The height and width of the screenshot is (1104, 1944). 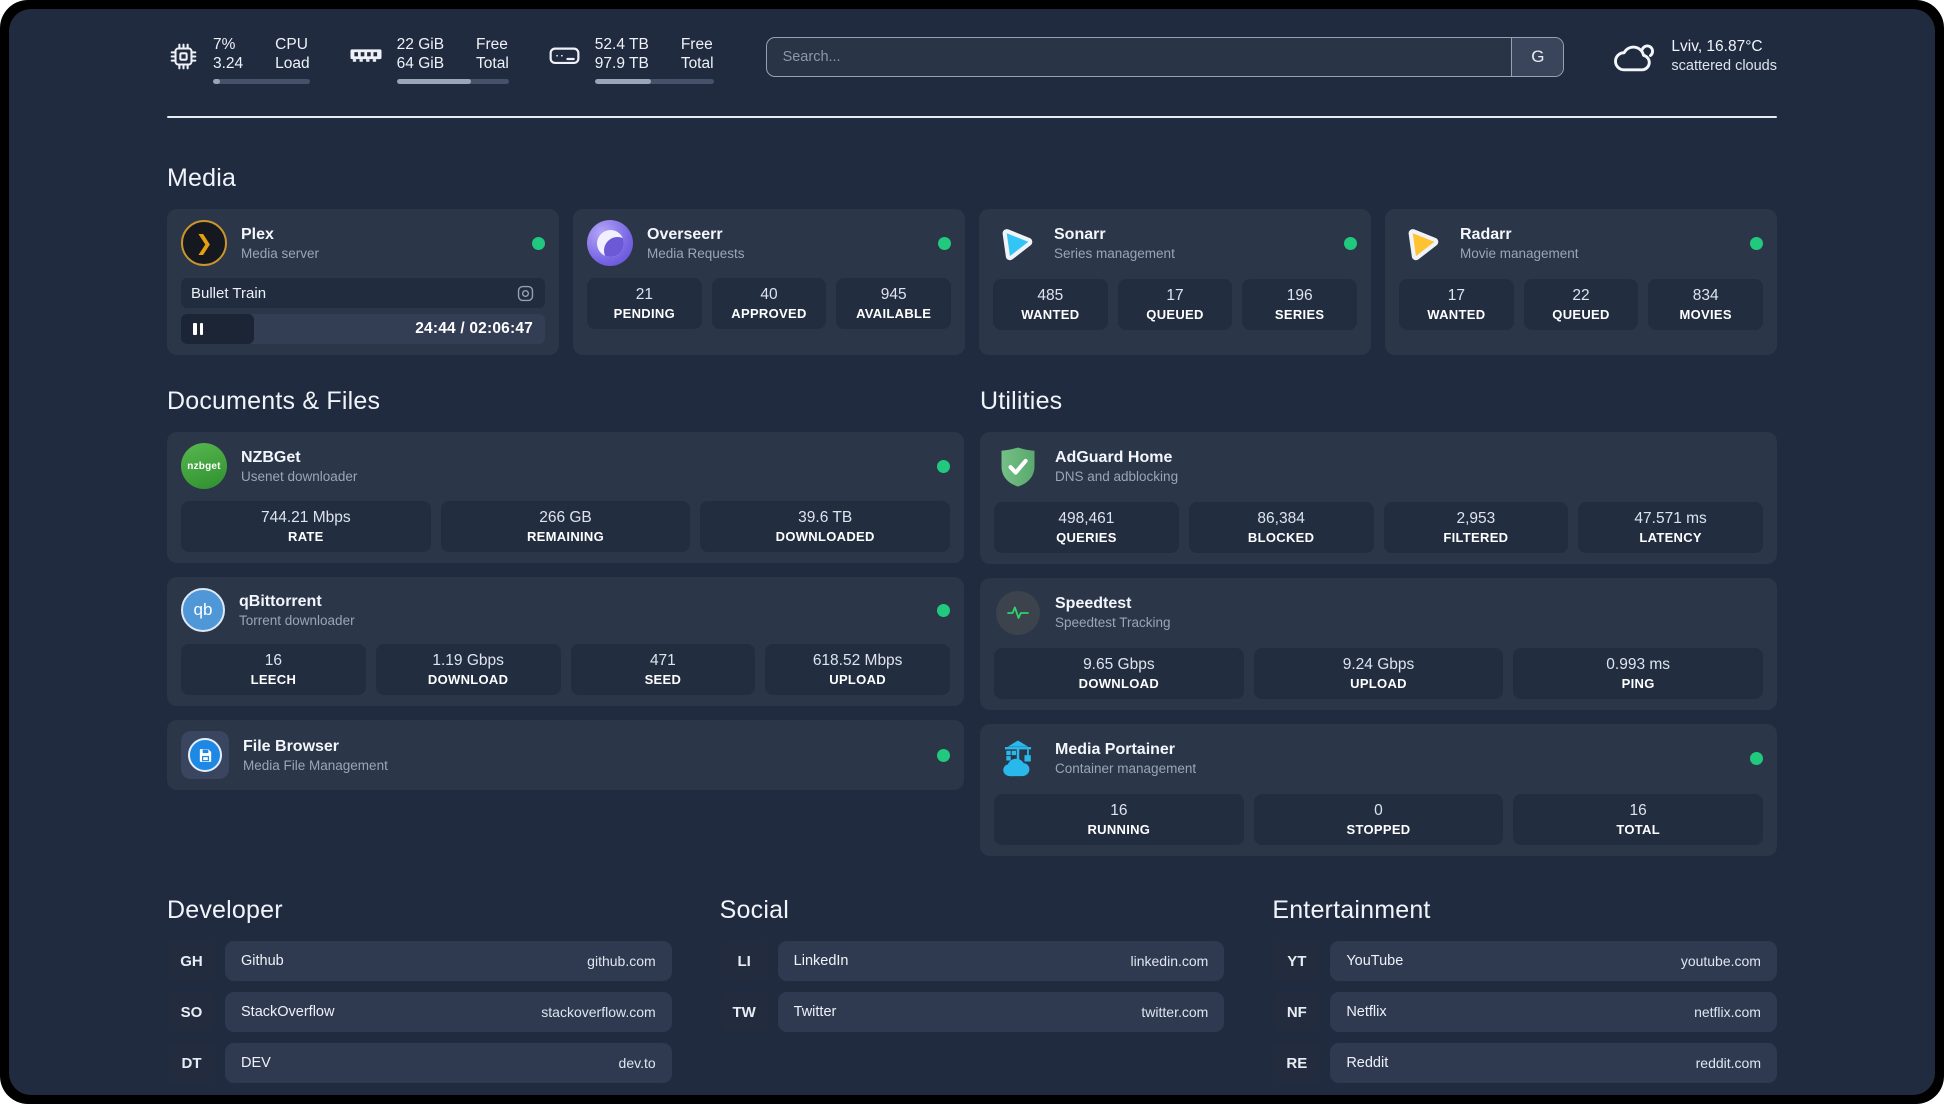 What do you see at coordinates (363, 311) in the screenshot?
I see `plex-now-playing: Bullet Train 24:44 / 02:06:47` at bounding box center [363, 311].